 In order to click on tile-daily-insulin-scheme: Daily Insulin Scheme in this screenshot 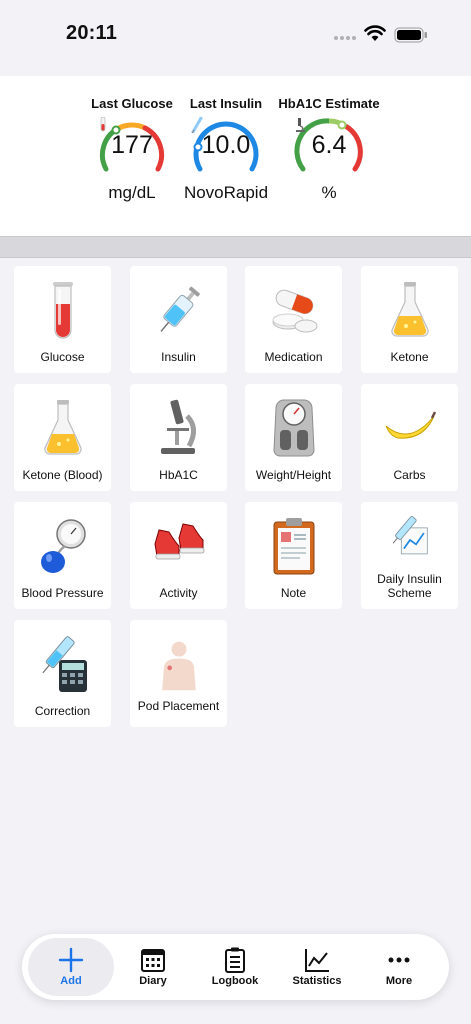, I will do `click(409, 555)`.